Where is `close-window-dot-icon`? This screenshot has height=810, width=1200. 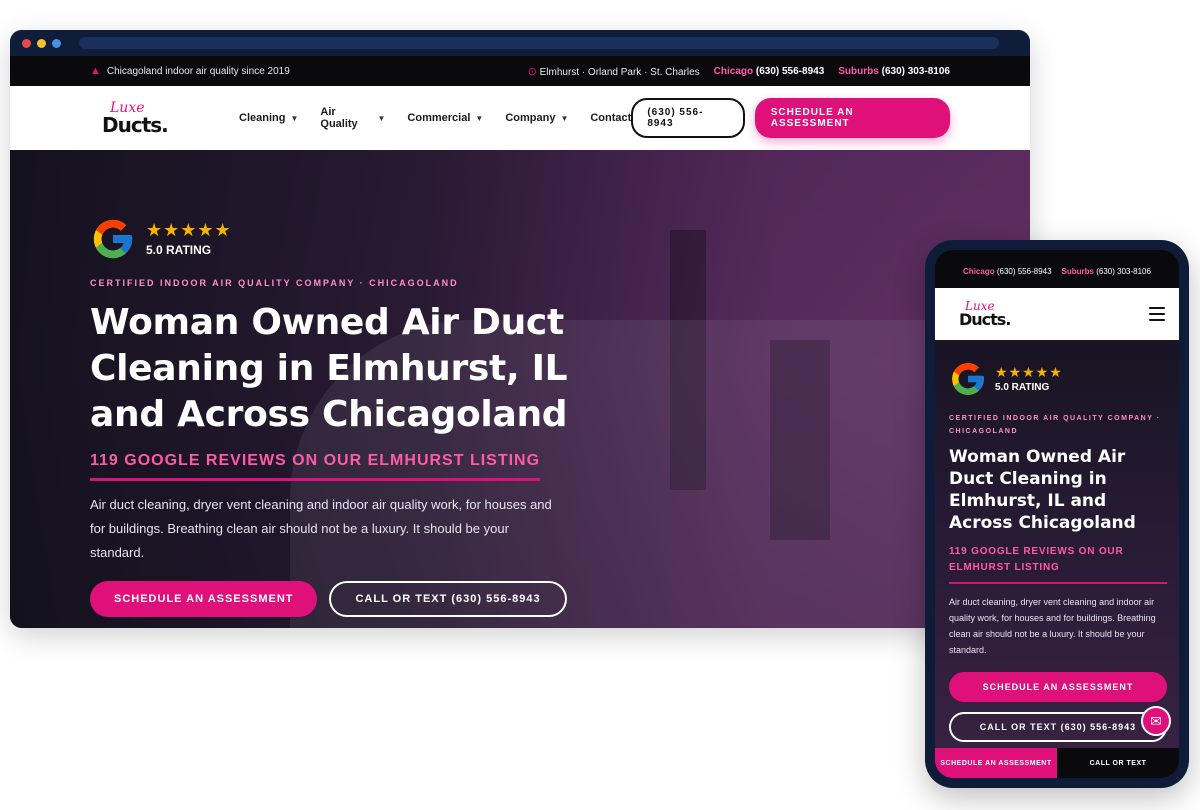 close-window-dot-icon is located at coordinates (26, 43).